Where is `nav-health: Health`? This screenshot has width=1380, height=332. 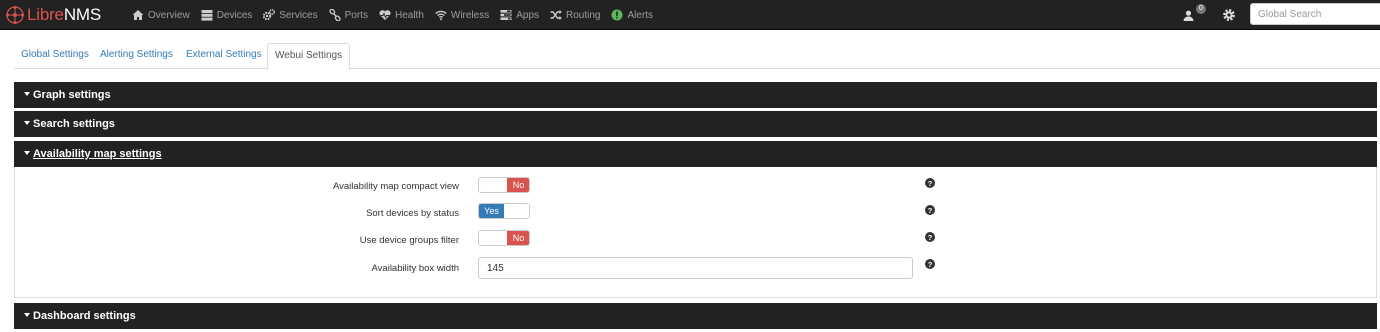
nav-health: Health is located at coordinates (401, 15).